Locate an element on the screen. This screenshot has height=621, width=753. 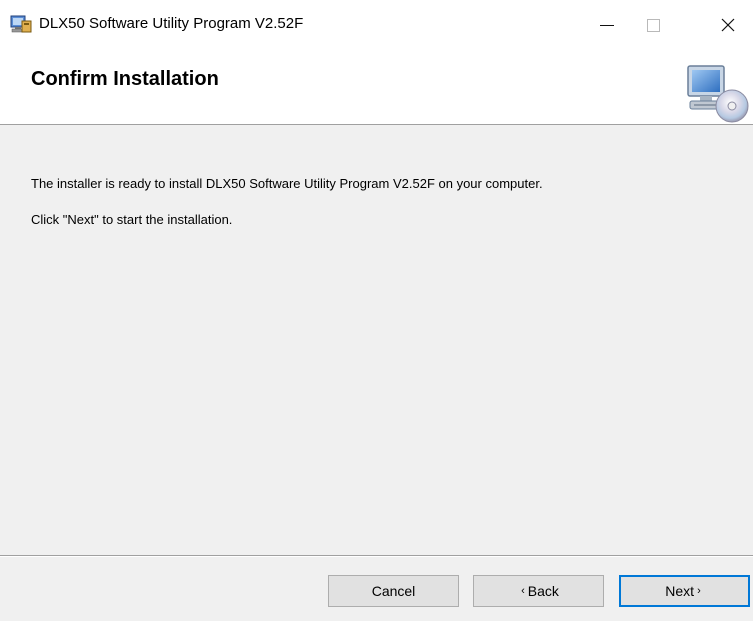
maximize-button is located at coordinates (653, 25).